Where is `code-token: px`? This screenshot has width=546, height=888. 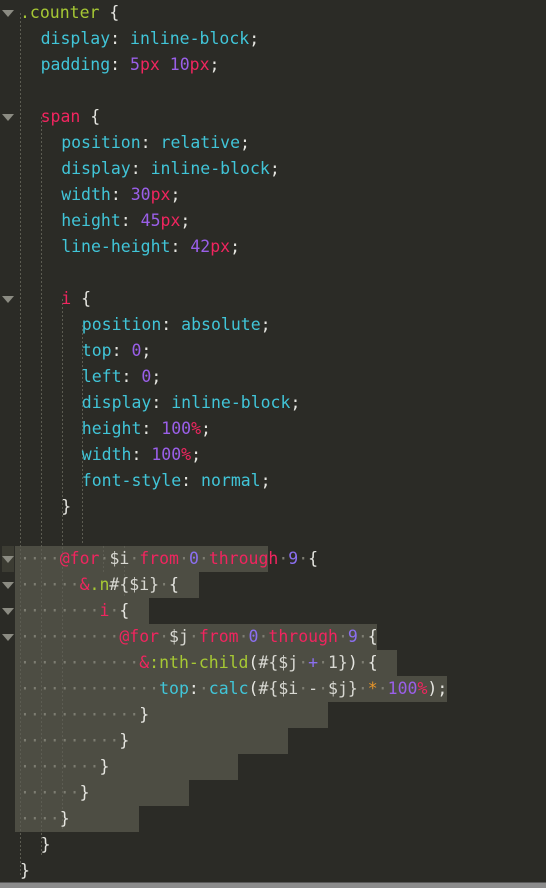 code-token: px is located at coordinates (149, 64).